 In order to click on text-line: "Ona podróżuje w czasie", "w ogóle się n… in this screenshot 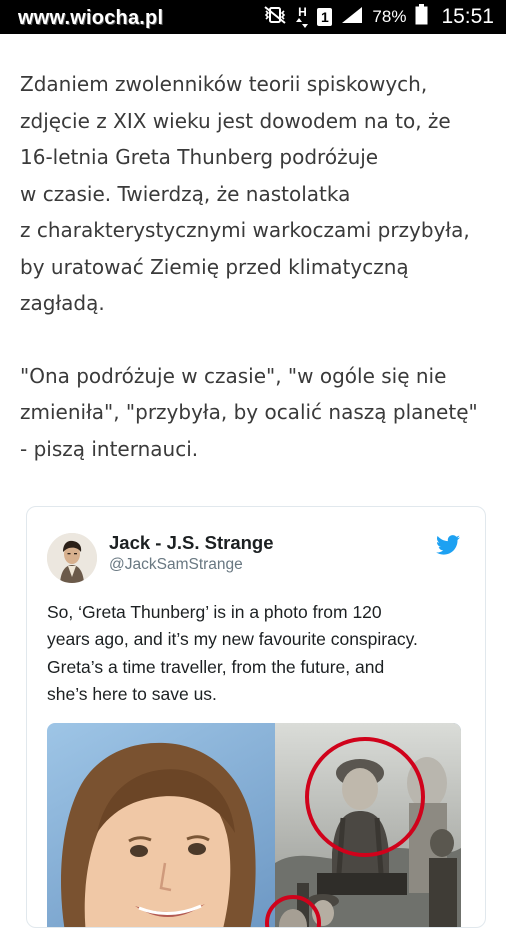, I will do `click(233, 375)`.